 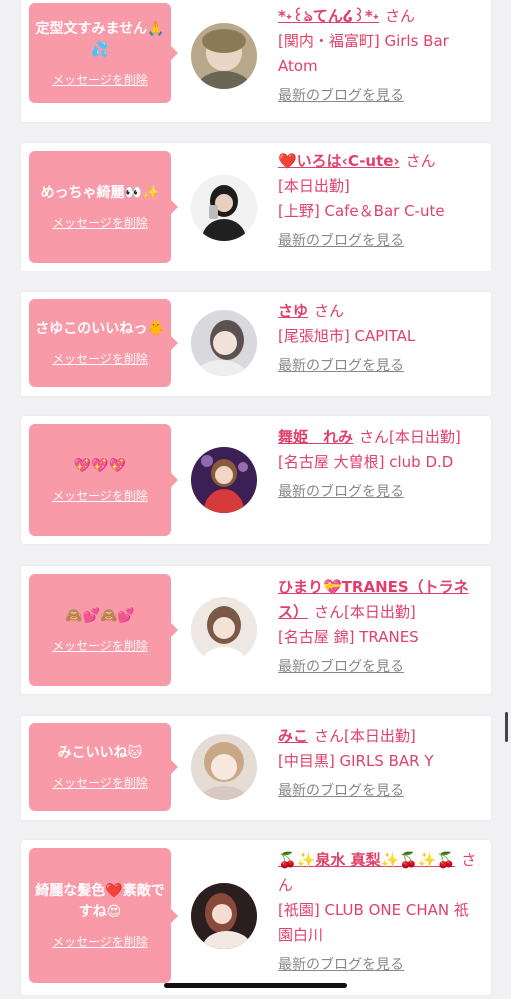 What do you see at coordinates (103, 480) in the screenshot?
I see `message-bubble: 💖💖💖 メッセージを削除` at bounding box center [103, 480].